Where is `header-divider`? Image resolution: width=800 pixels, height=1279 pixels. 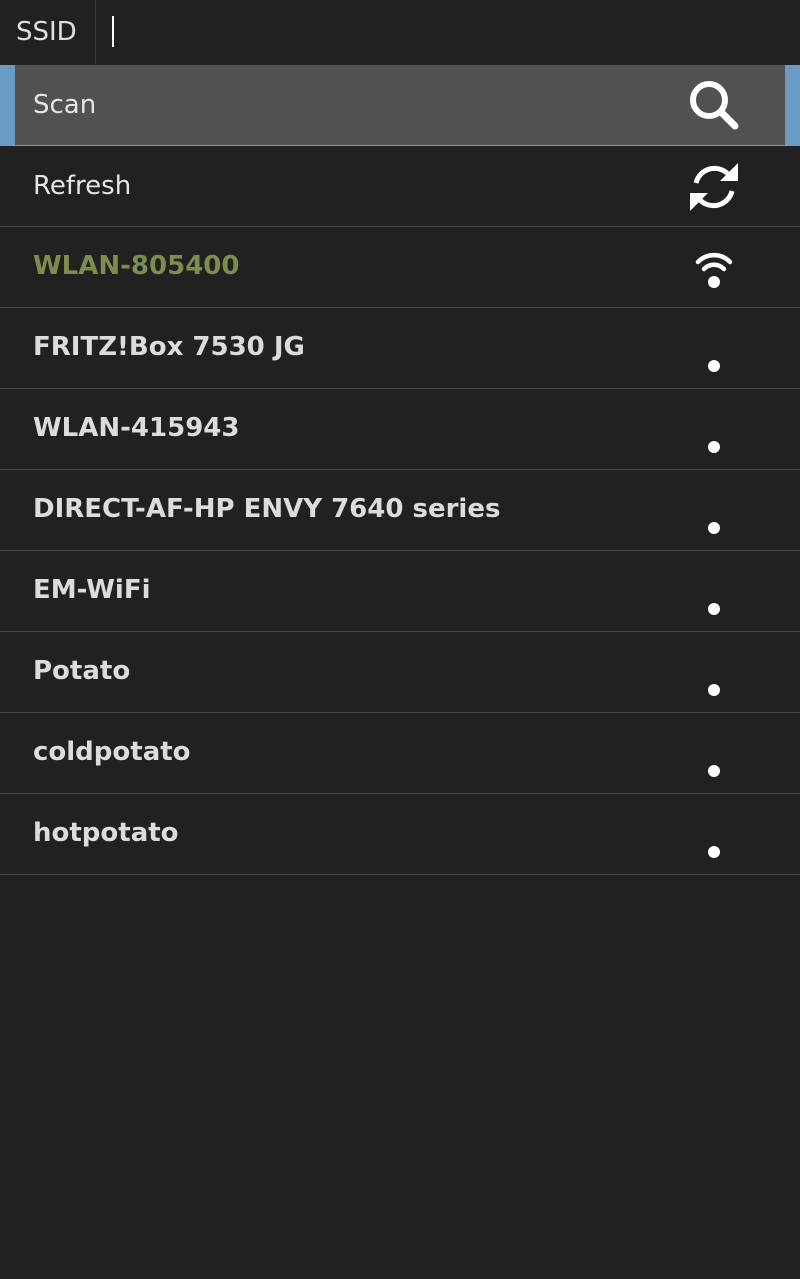
header-divider is located at coordinates (95, 32).